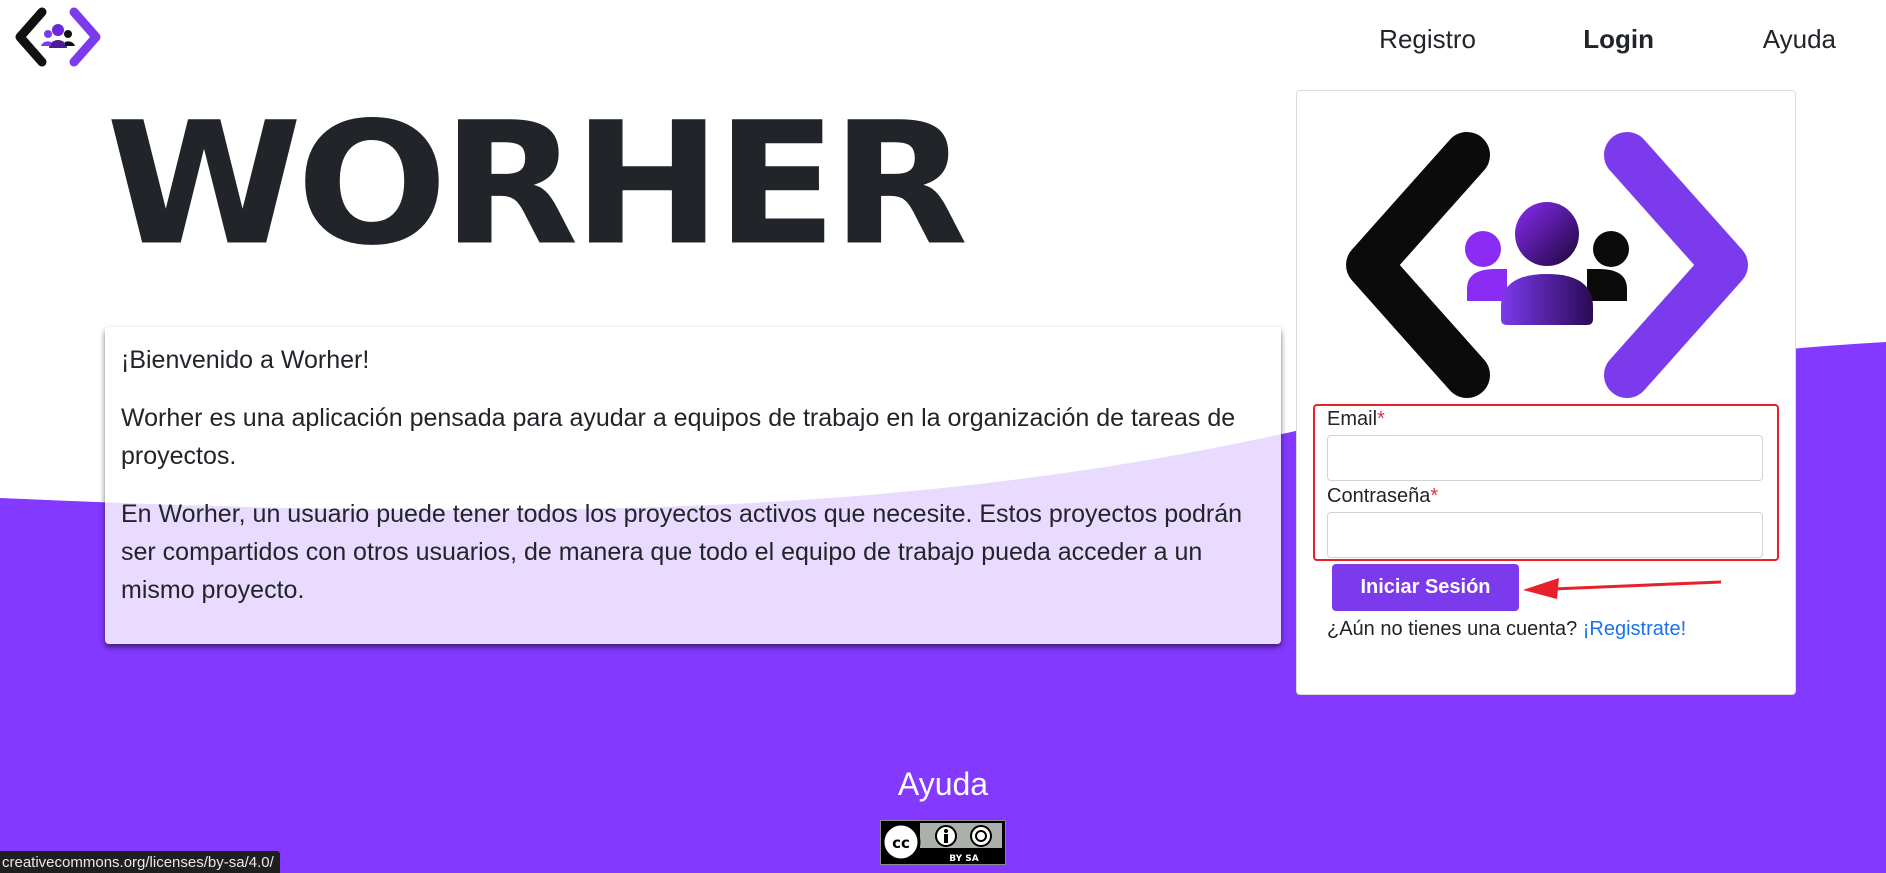 The width and height of the screenshot is (1886, 873). I want to click on brand-title: WORHER, so click(537, 184).